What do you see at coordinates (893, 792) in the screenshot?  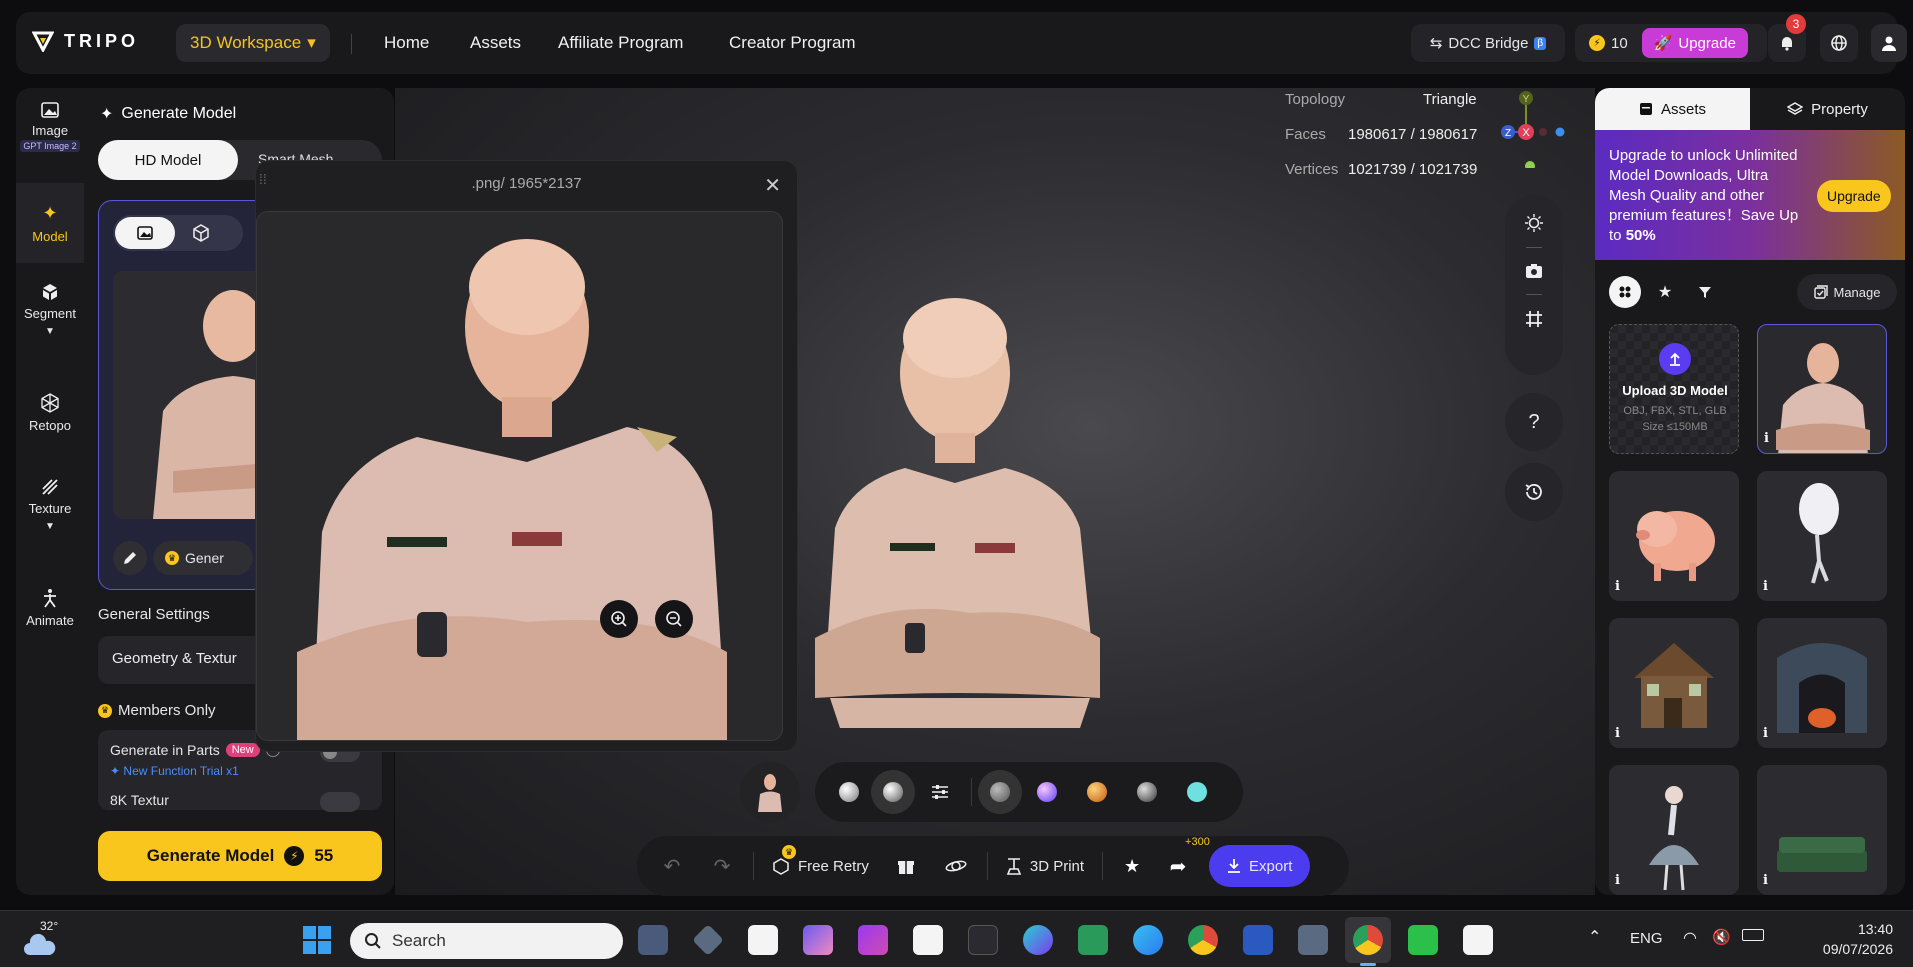 I see `clay-shading-button` at bounding box center [893, 792].